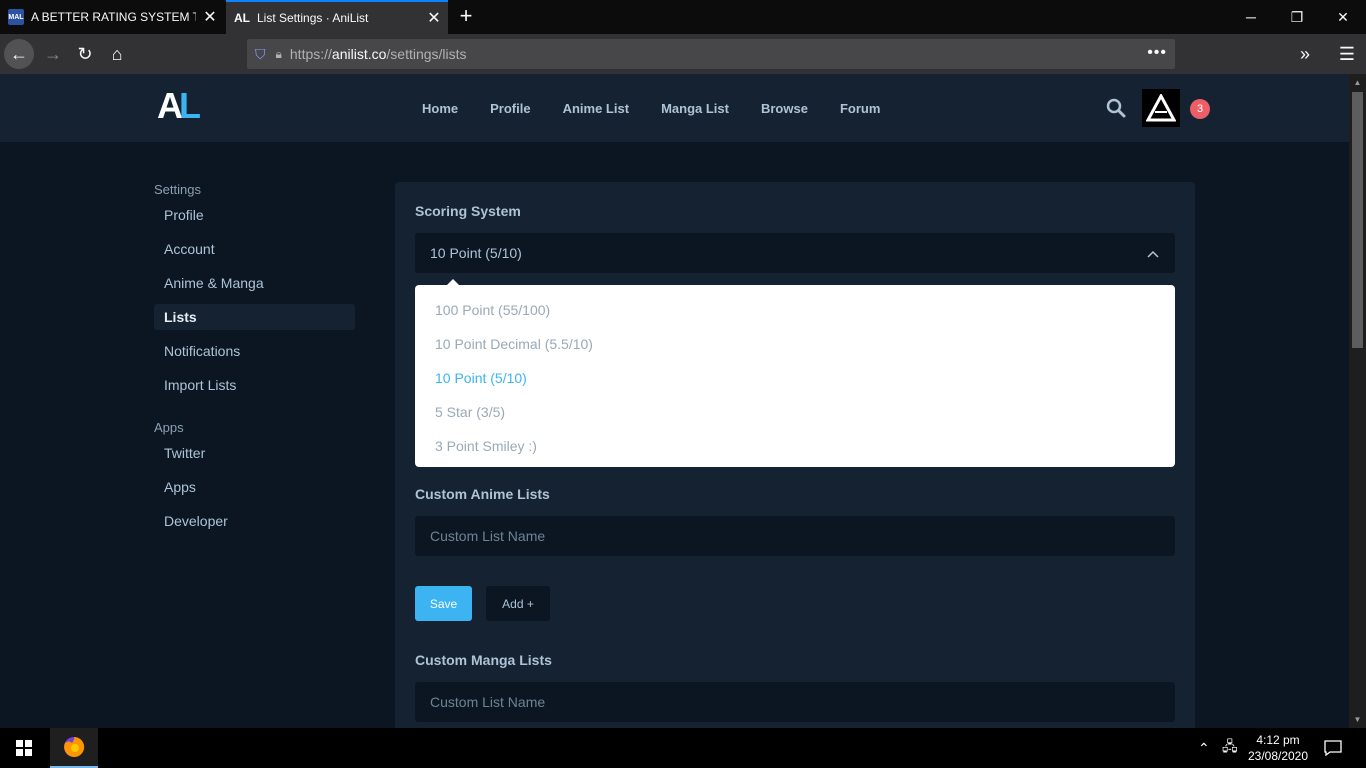  What do you see at coordinates (1204, 748) in the screenshot?
I see `tray-chevron-up-icon: ⌃` at bounding box center [1204, 748].